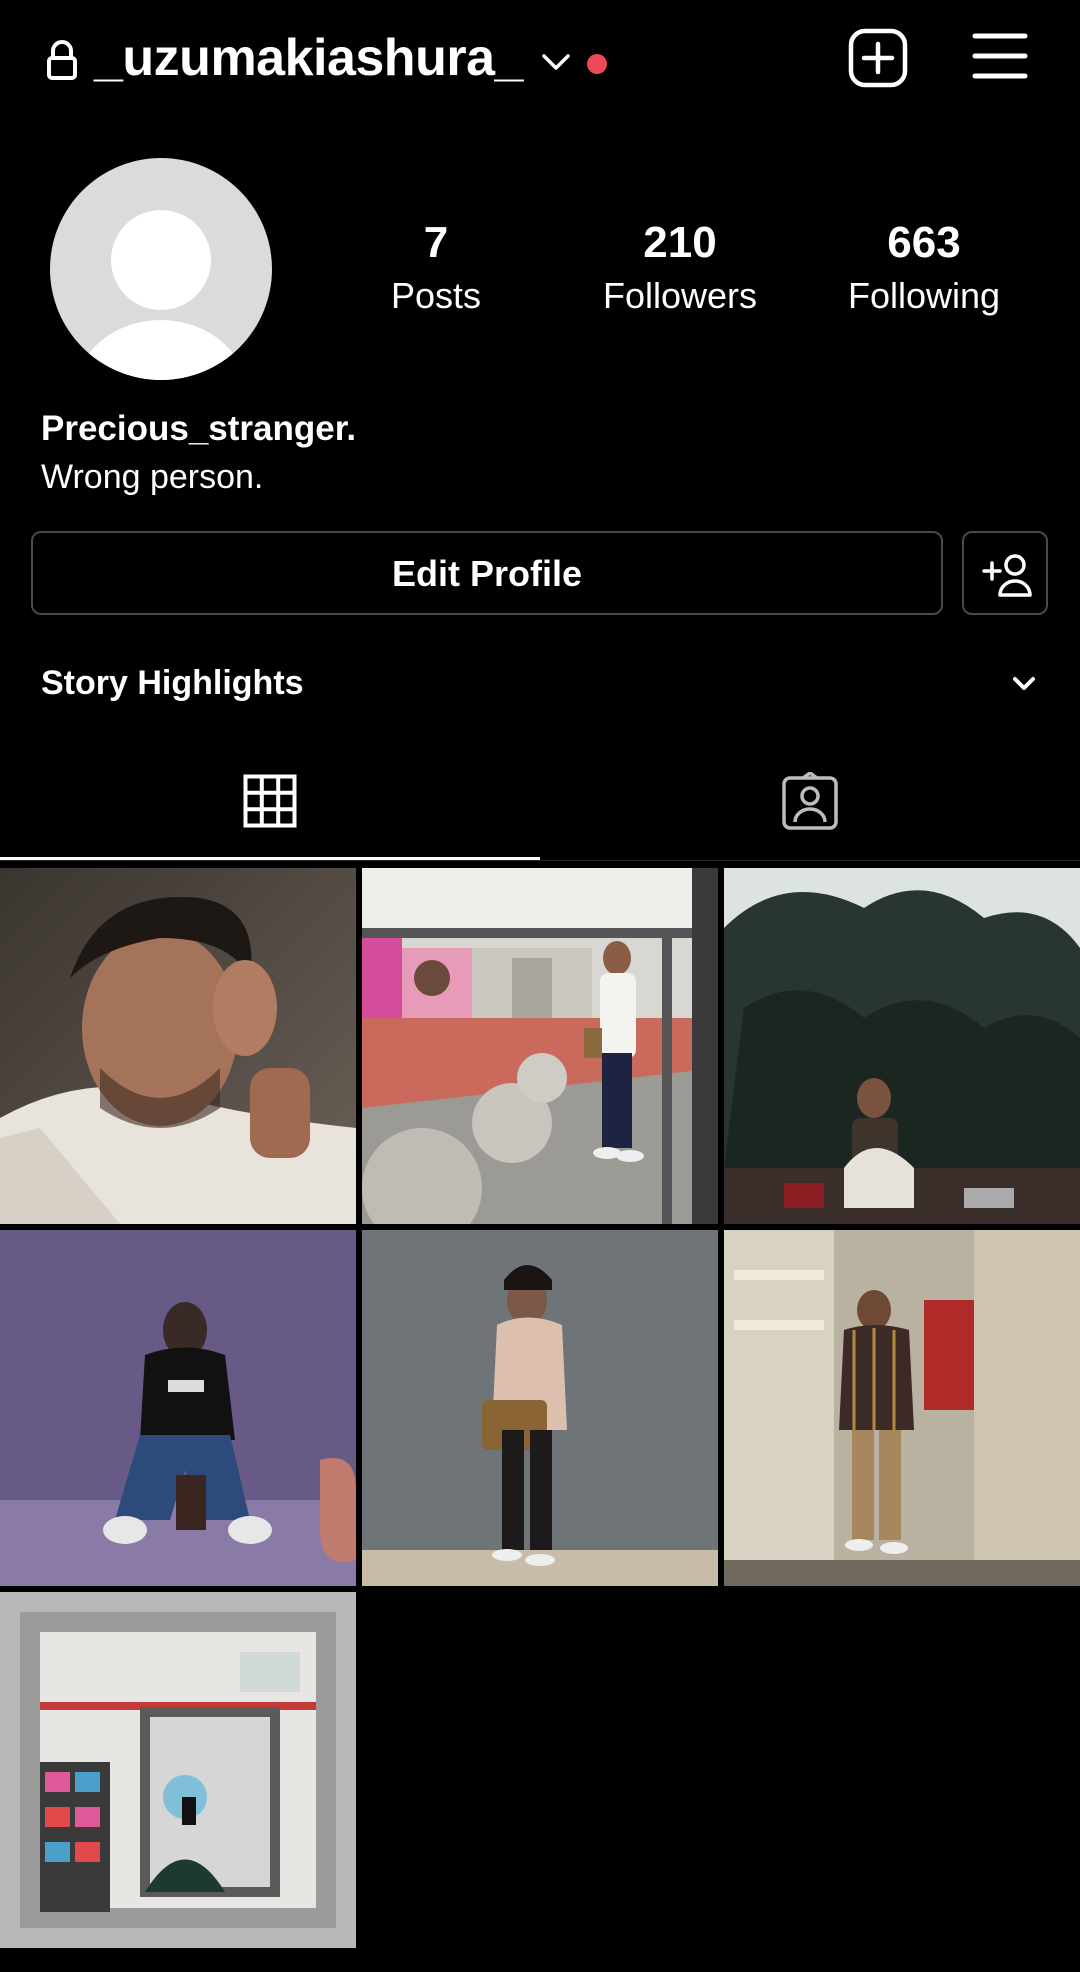 The image size is (1080, 1972). I want to click on discover-people-button, so click(1005, 573).